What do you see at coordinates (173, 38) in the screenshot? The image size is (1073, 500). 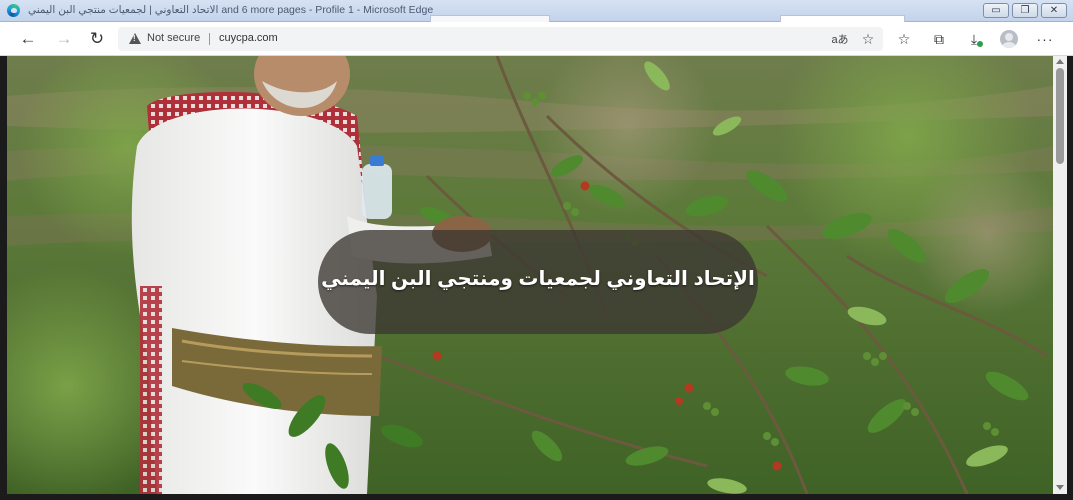 I see `security-label: Not secure` at bounding box center [173, 38].